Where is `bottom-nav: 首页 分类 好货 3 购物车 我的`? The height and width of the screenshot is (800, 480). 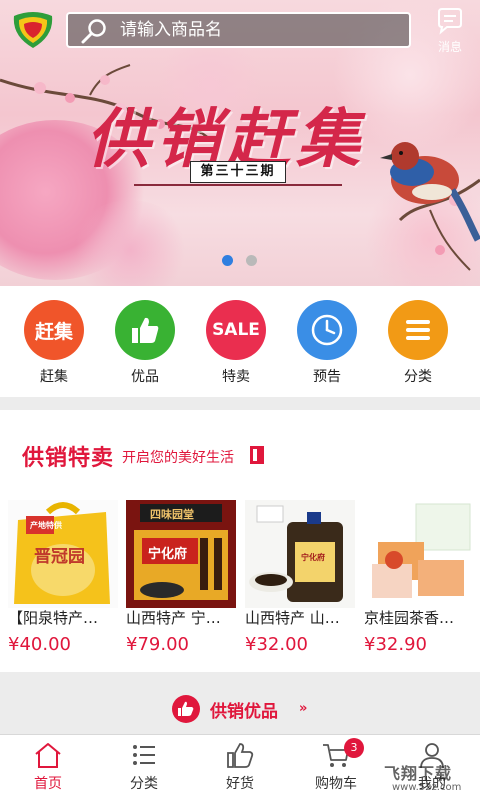 bottom-nav: 首页 分类 好货 3 购物车 我的 is located at coordinates (240, 767).